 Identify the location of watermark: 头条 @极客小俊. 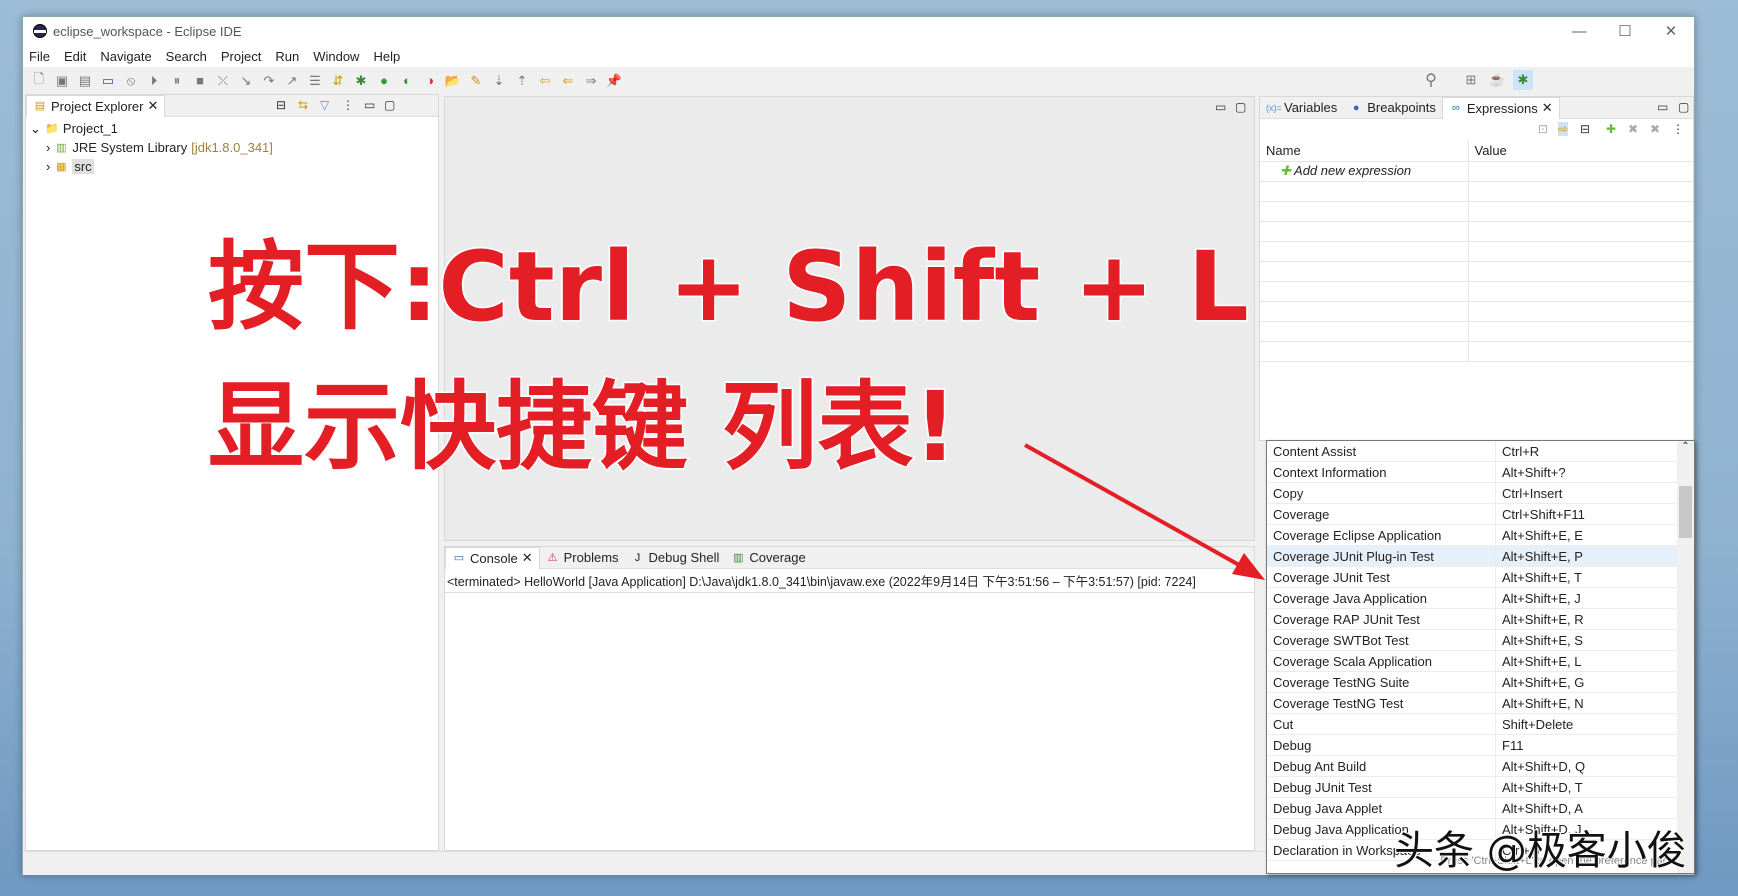
(1540, 851).